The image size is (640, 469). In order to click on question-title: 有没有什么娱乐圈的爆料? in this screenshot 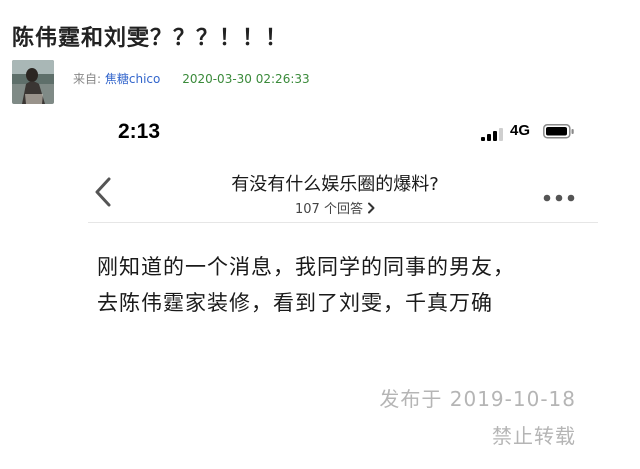, I will do `click(335, 183)`.